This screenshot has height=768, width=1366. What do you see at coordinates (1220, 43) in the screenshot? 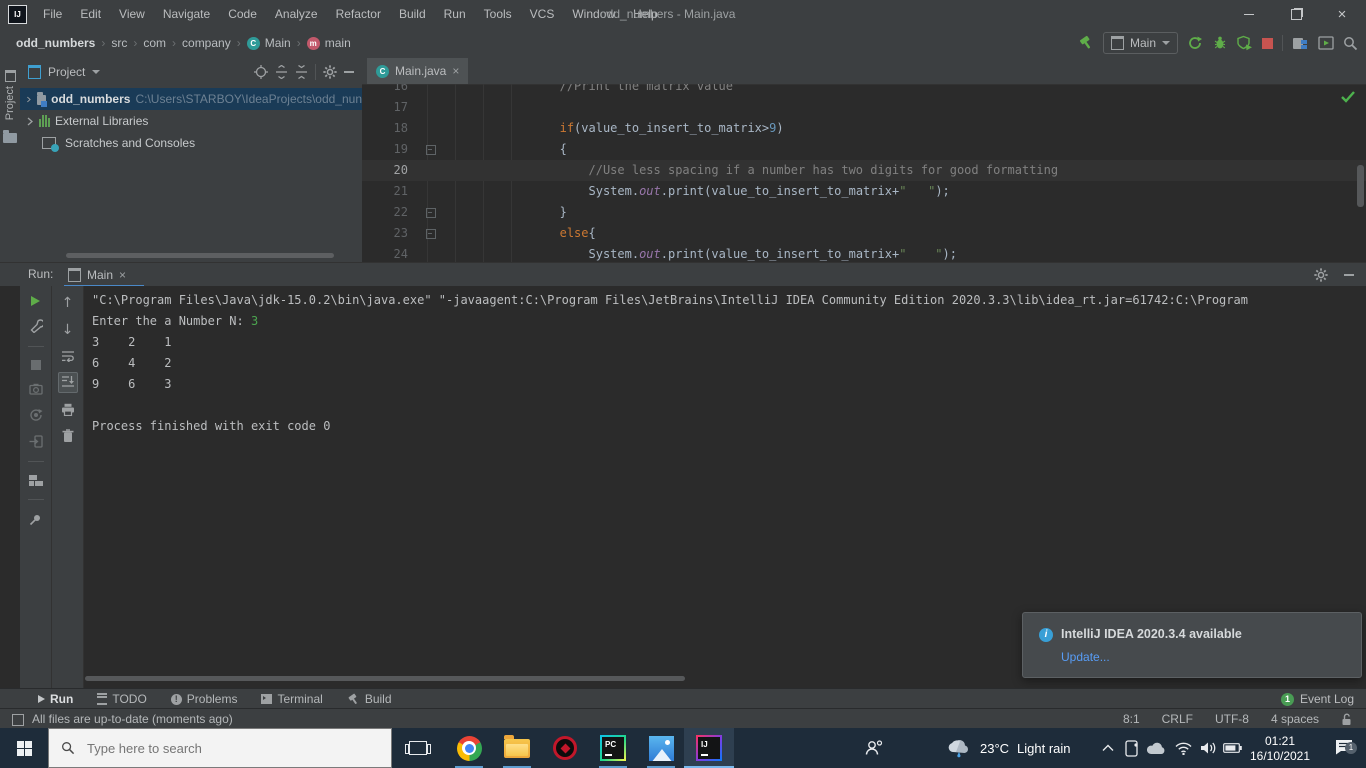
I see `debug-bug-icon` at bounding box center [1220, 43].